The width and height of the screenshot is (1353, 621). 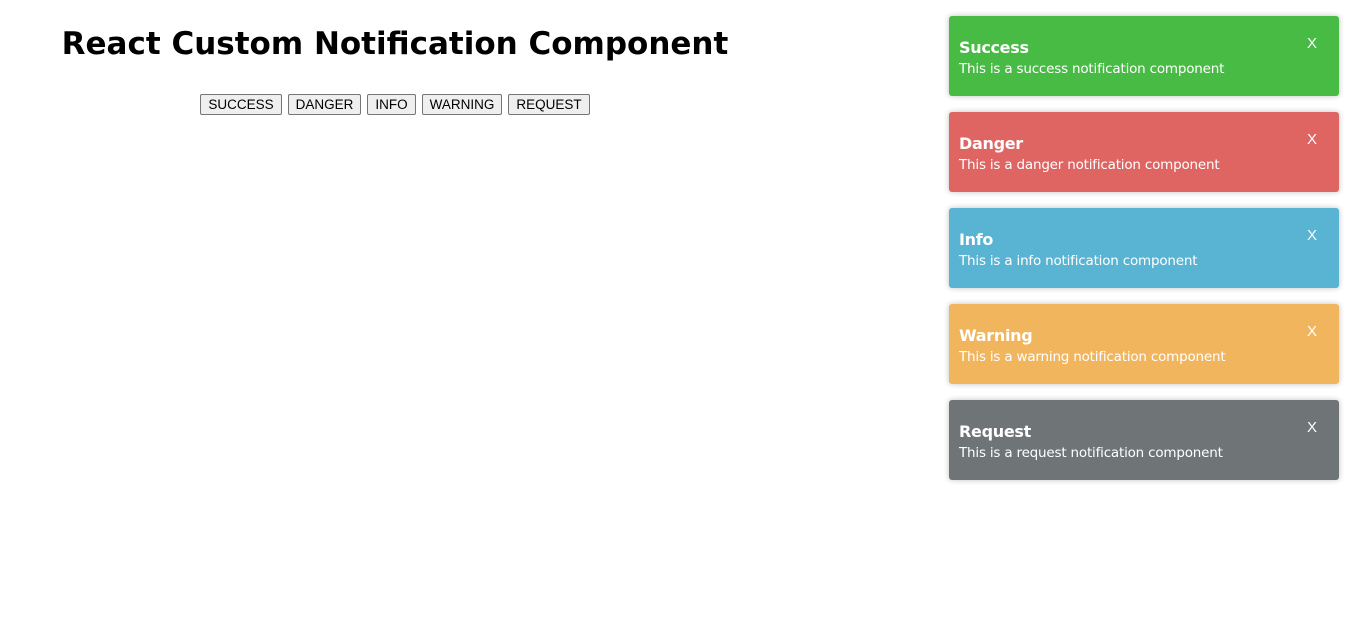 I want to click on info-button: INFO, so click(x=391, y=104).